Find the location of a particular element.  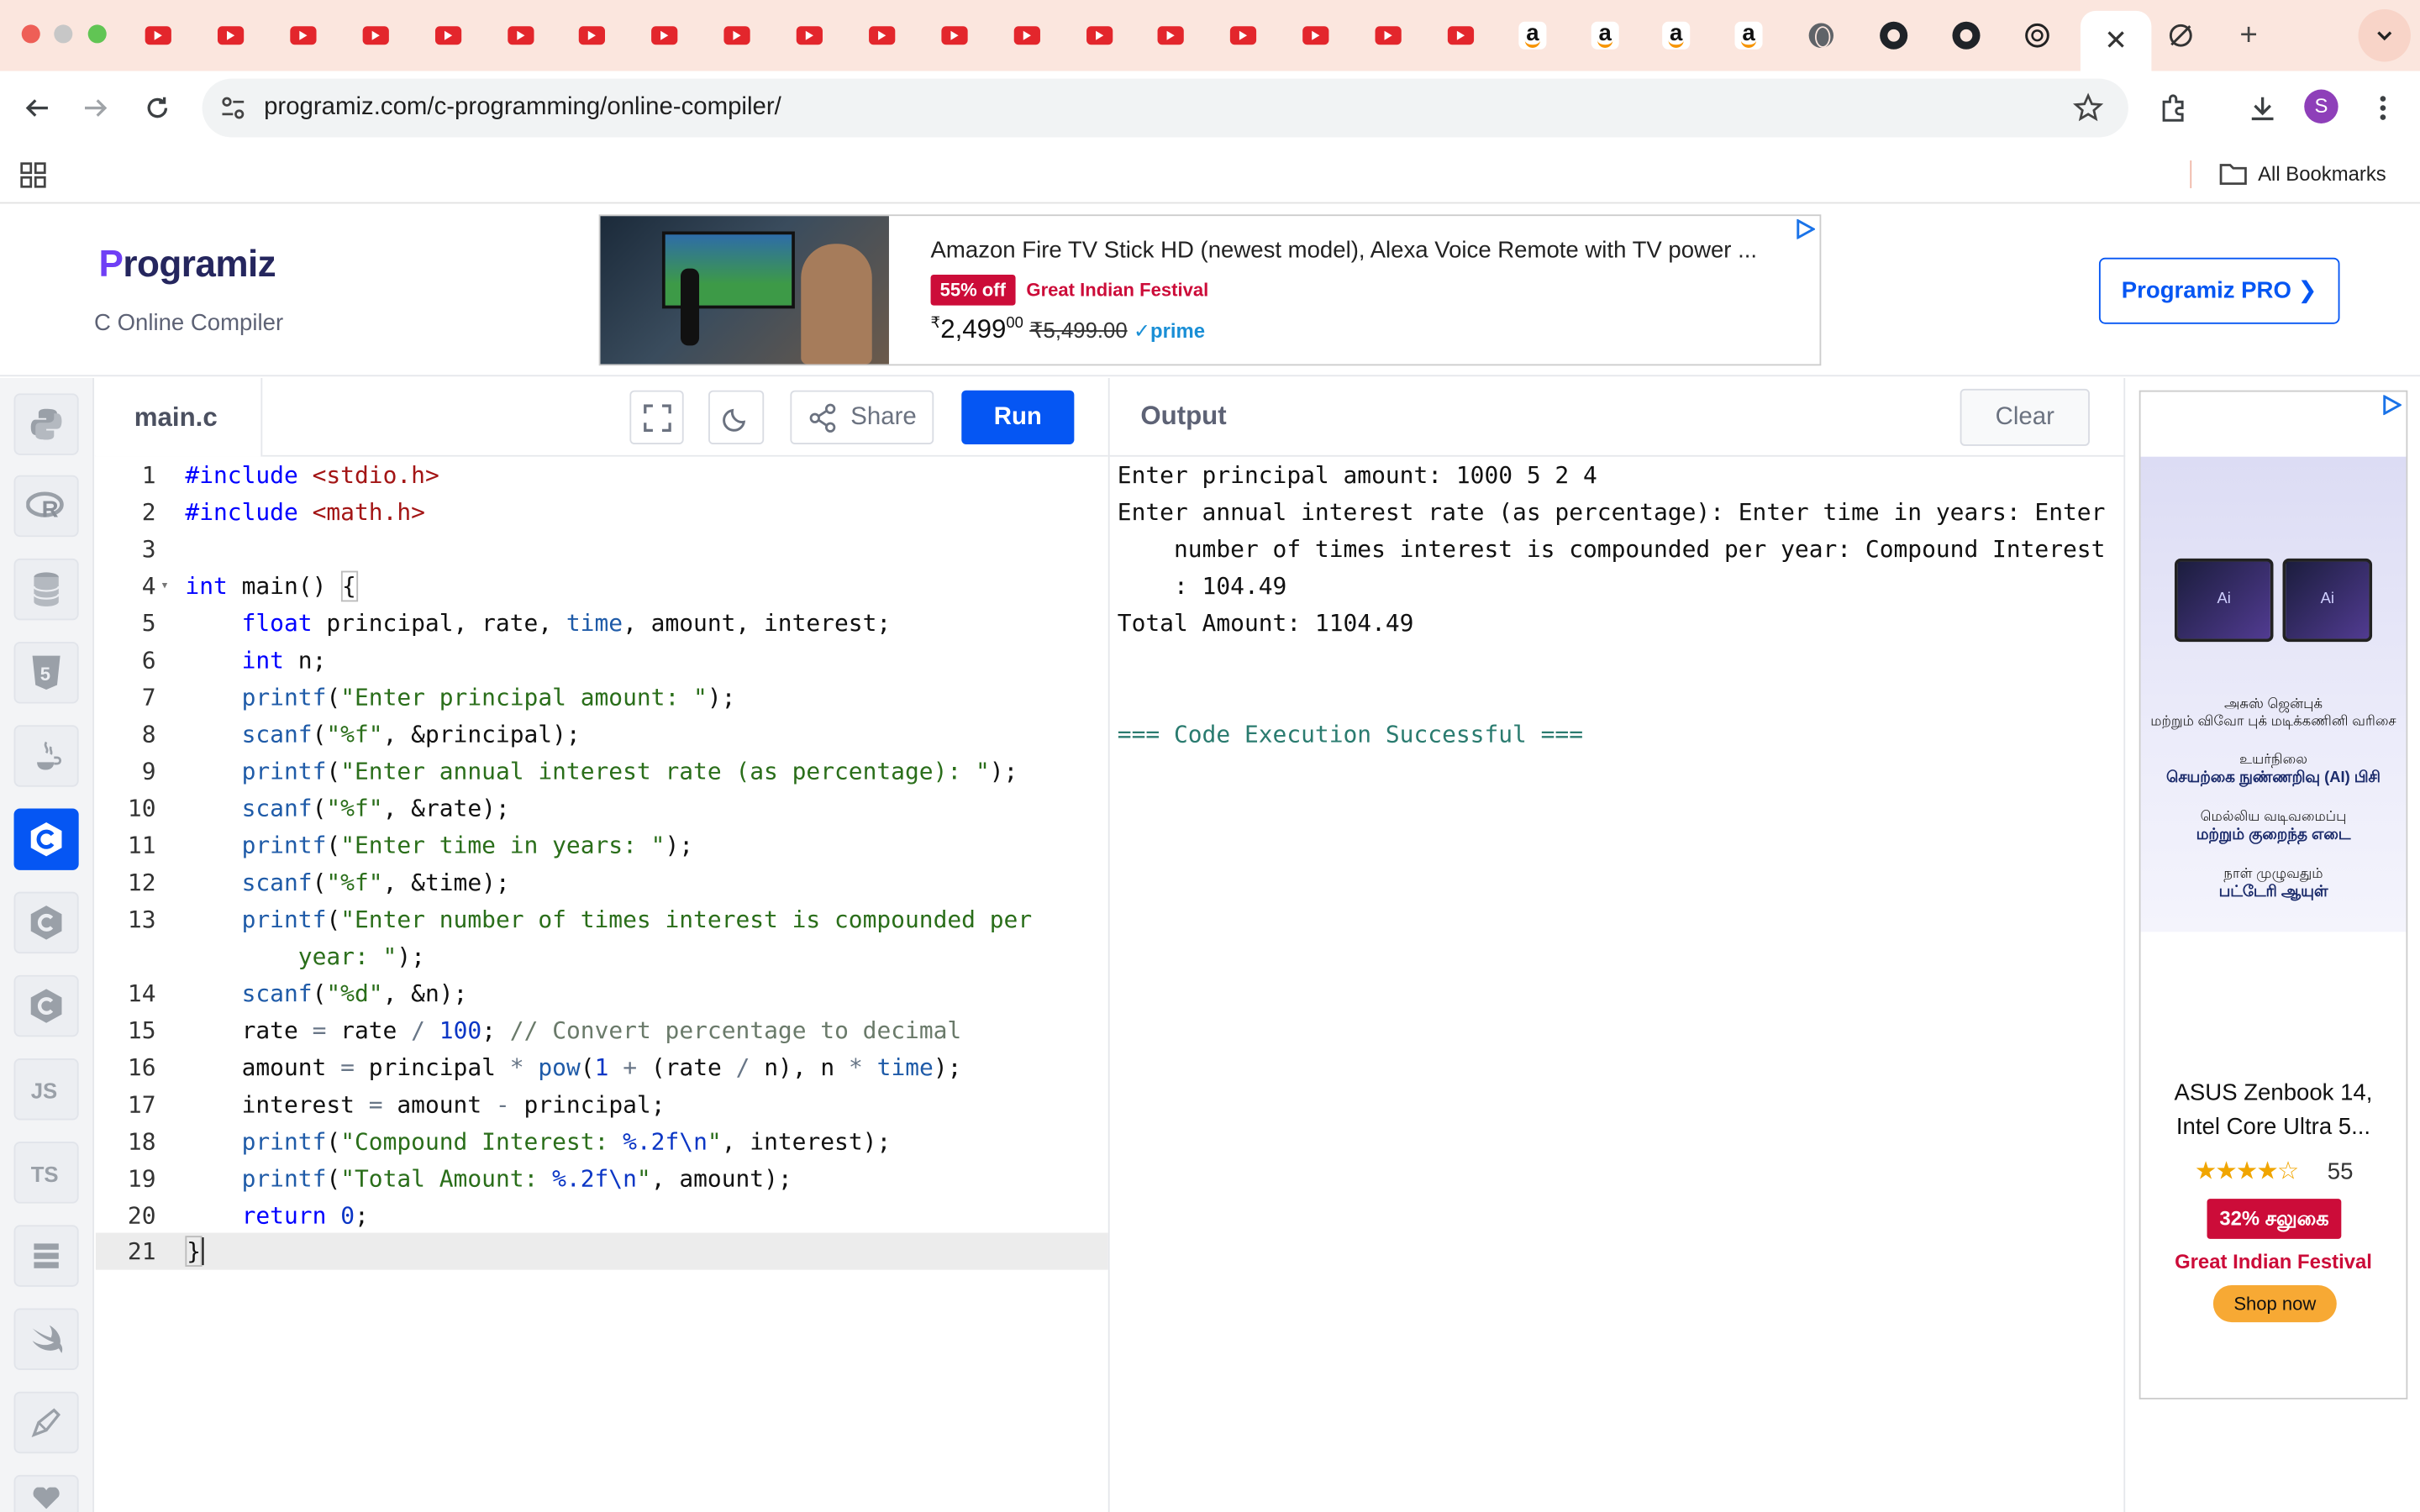

site-settings-icon is located at coordinates (233, 108).